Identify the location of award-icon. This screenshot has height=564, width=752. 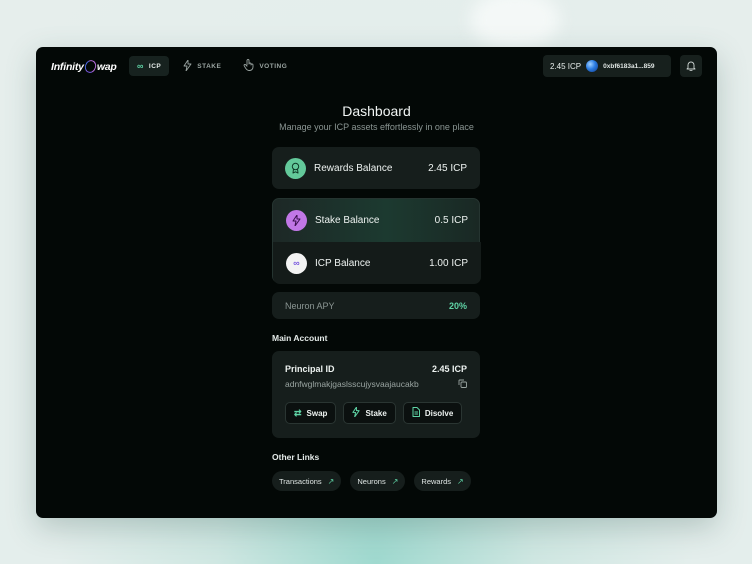
(295, 168).